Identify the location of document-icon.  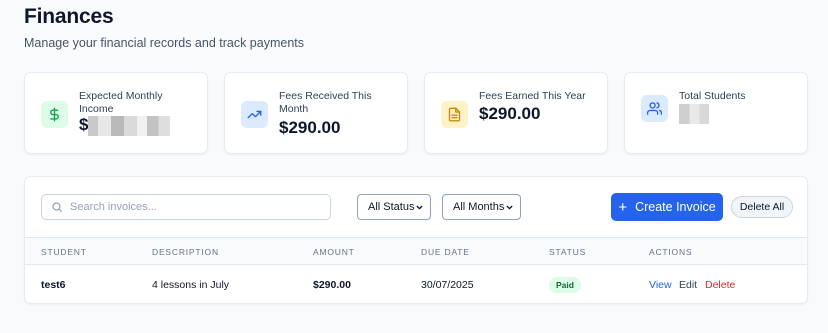
(454, 114).